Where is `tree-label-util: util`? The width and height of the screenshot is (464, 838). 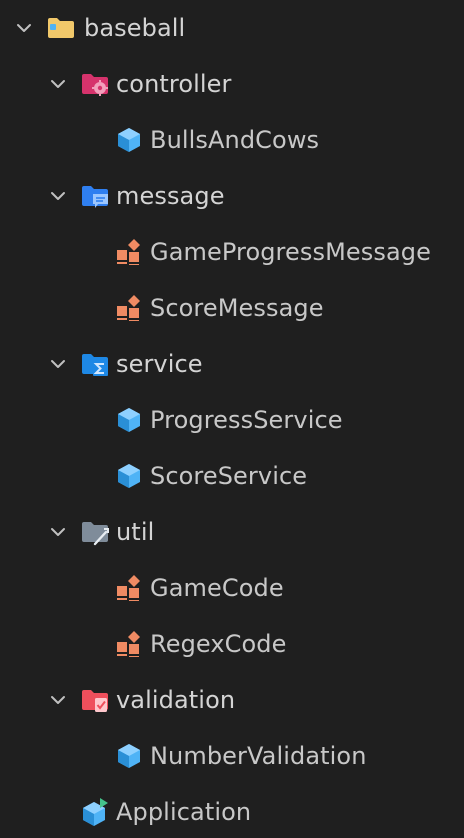
tree-label-util: util is located at coordinates (135, 532).